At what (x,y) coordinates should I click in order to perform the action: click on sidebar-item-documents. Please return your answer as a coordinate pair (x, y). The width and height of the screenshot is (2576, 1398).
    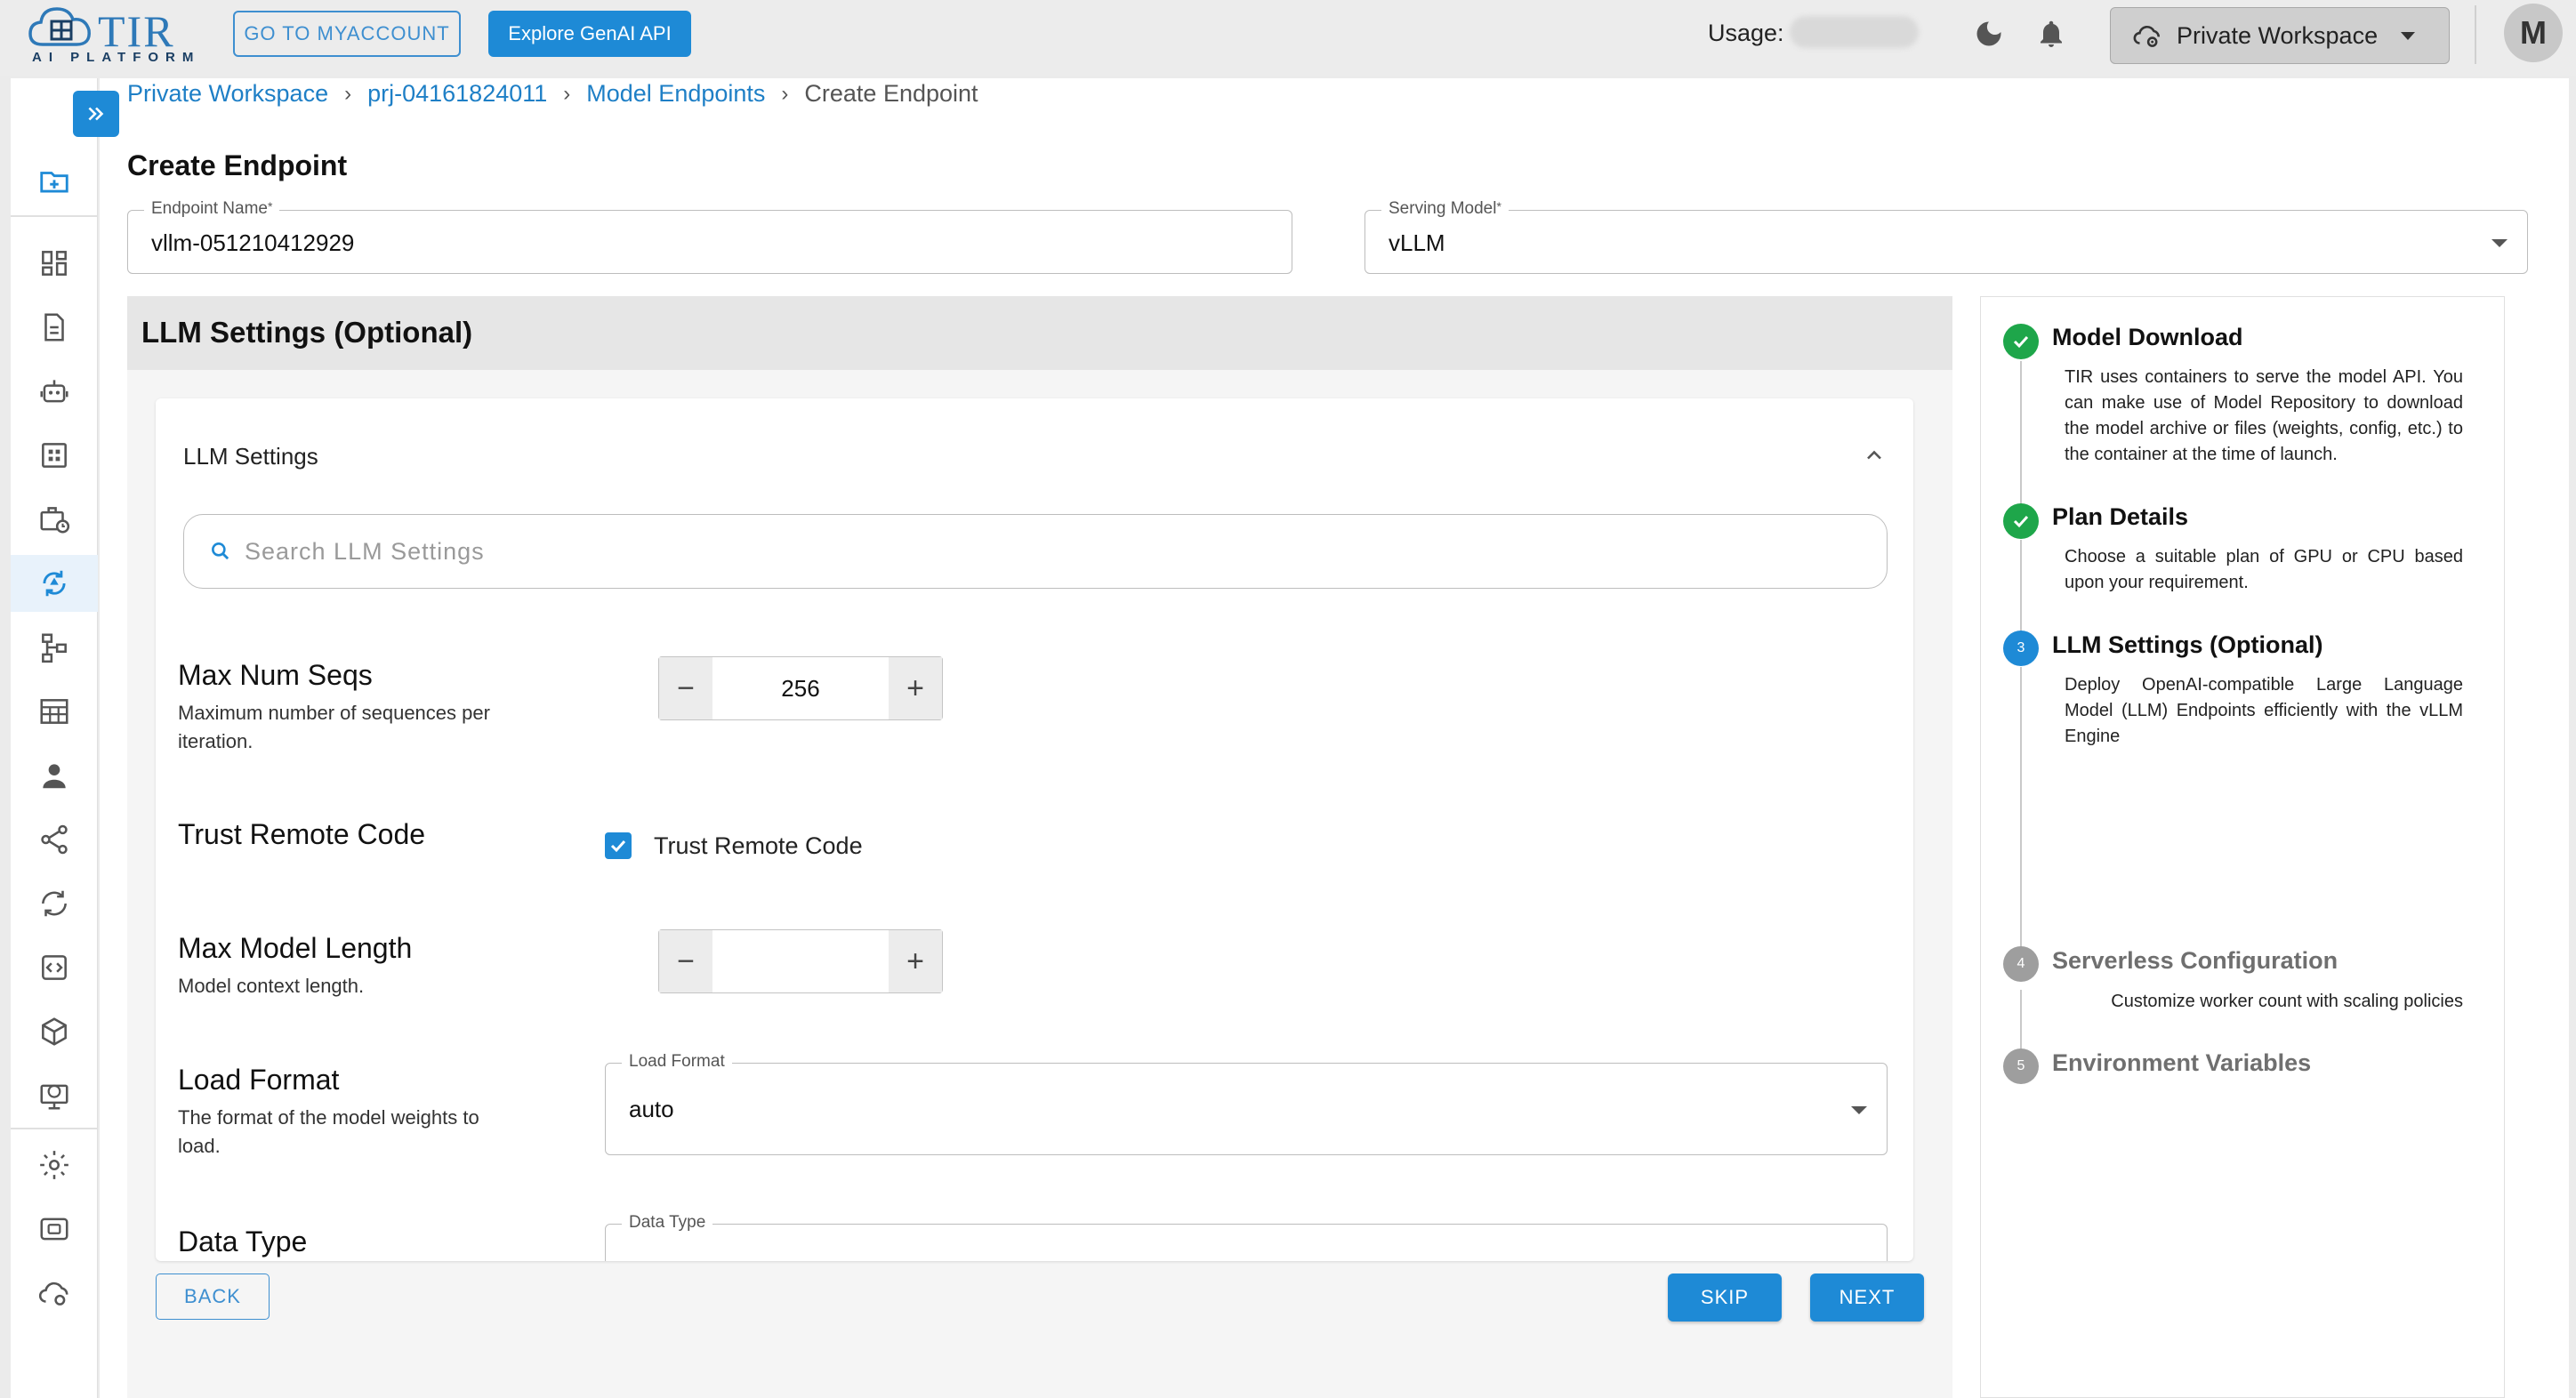
    Looking at the image, I should click on (54, 327).